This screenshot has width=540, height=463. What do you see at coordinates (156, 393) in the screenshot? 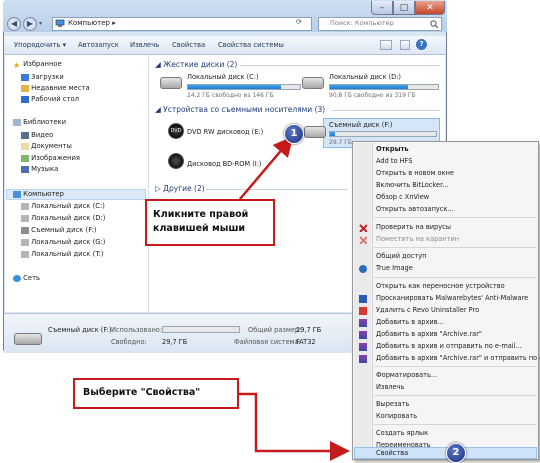
I see `callout-choose-properties: Выберите "Свойства"` at bounding box center [156, 393].